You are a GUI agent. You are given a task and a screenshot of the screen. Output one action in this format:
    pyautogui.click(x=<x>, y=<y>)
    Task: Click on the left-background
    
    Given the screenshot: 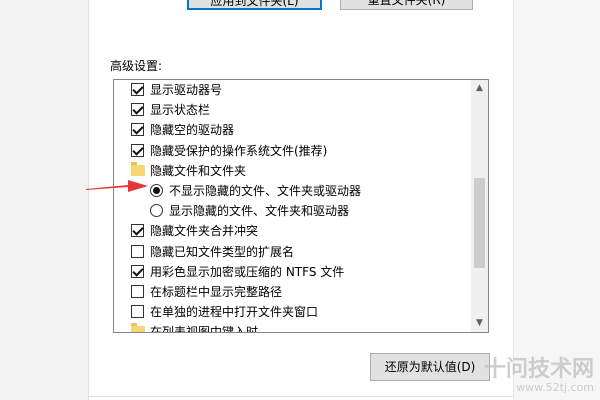 What is the action you would take?
    pyautogui.click(x=44, y=200)
    